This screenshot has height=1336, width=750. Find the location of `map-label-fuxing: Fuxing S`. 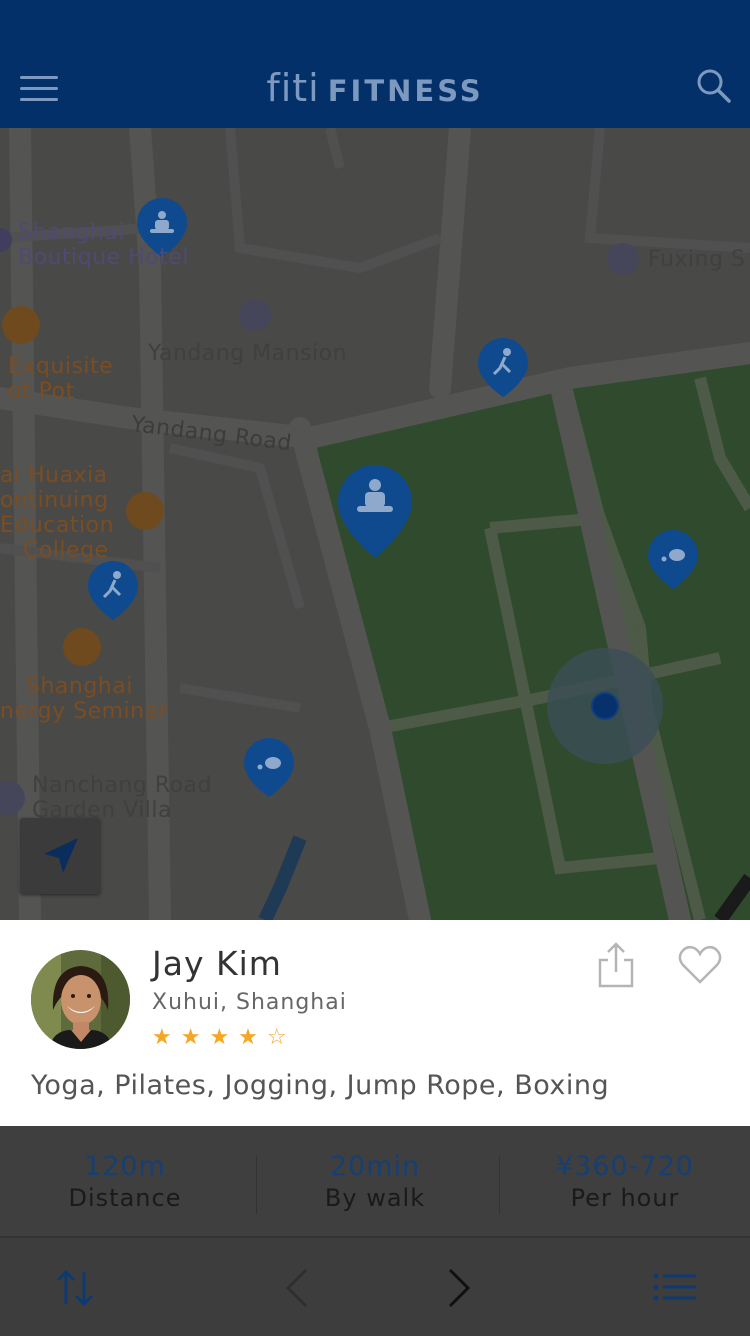

map-label-fuxing: Fuxing S is located at coordinates (697, 259).